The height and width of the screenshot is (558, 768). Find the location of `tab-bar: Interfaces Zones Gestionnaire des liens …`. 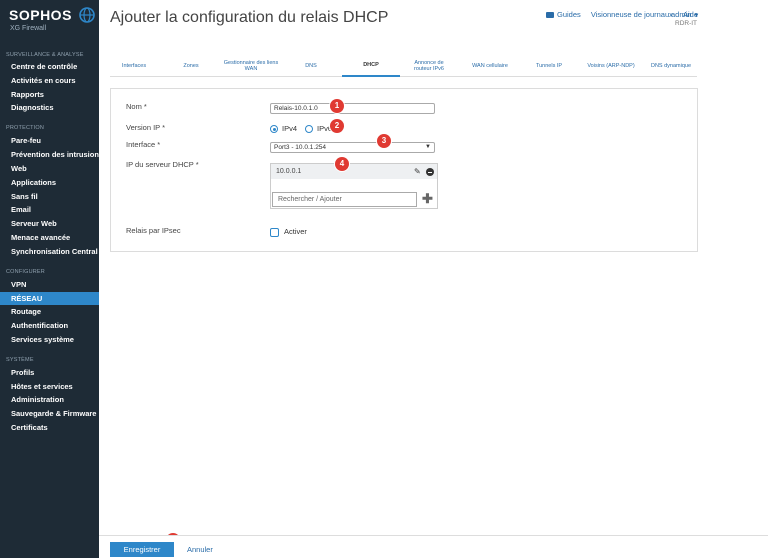

tab-bar: Interfaces Zones Gestionnaire des liens … is located at coordinates (403, 66).